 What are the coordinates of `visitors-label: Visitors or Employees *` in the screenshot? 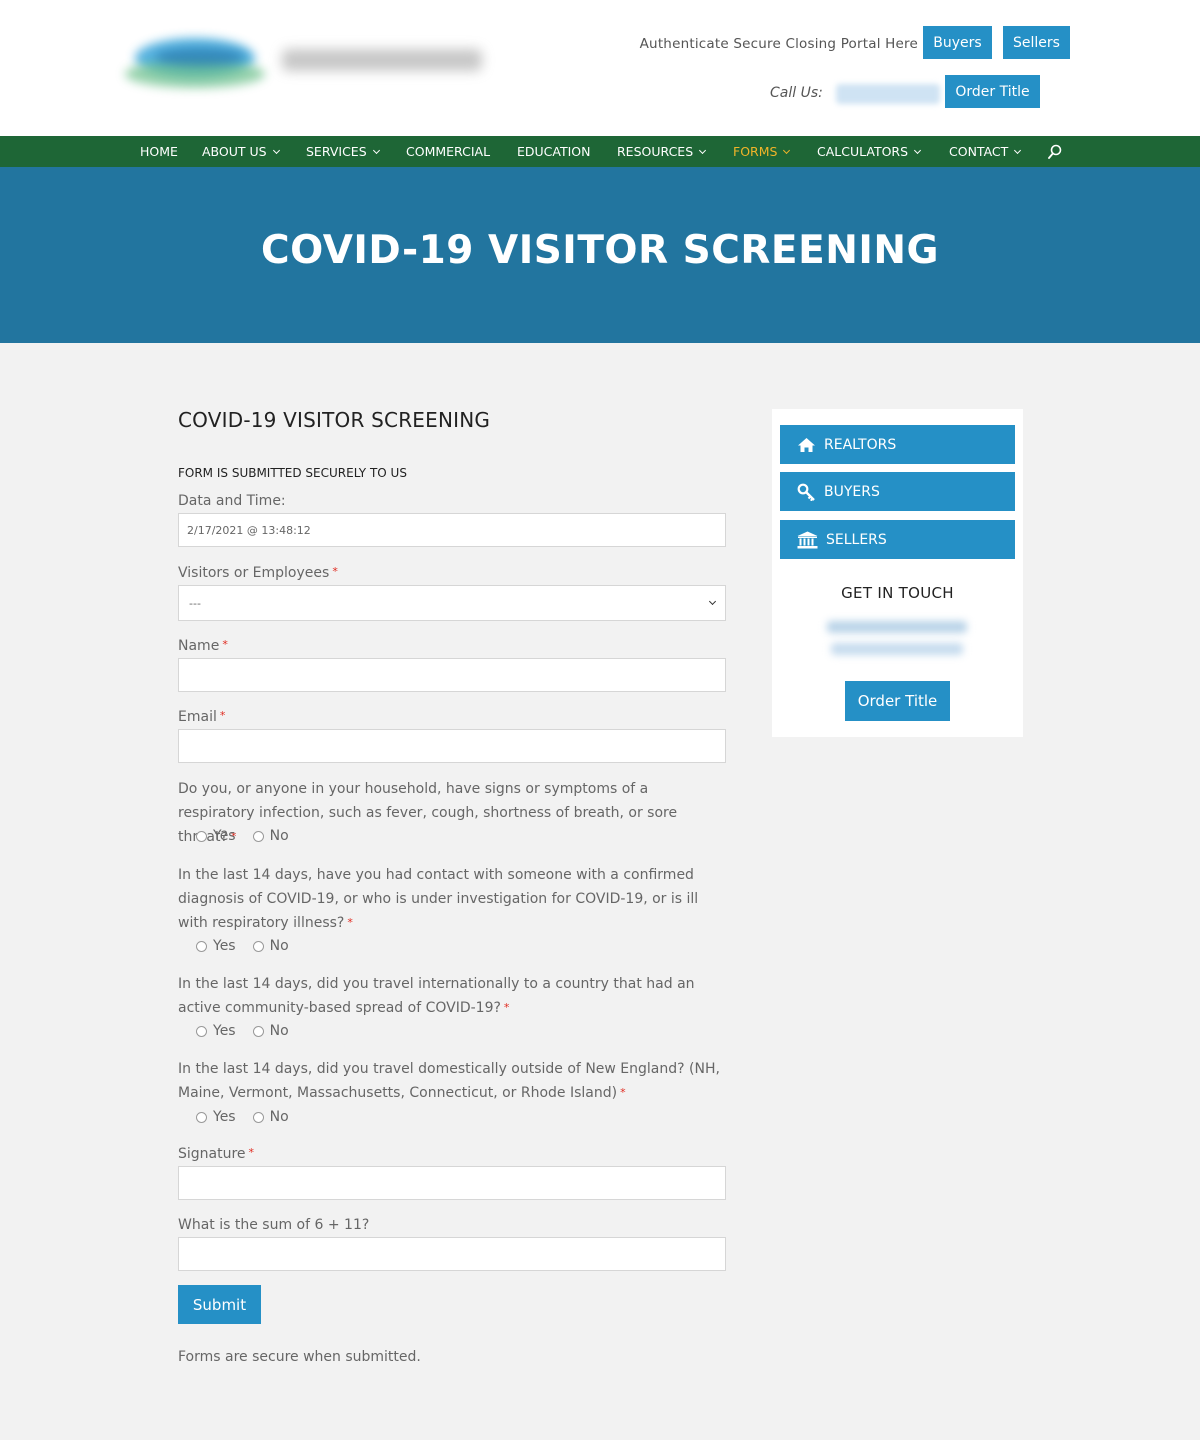 It's located at (258, 573).